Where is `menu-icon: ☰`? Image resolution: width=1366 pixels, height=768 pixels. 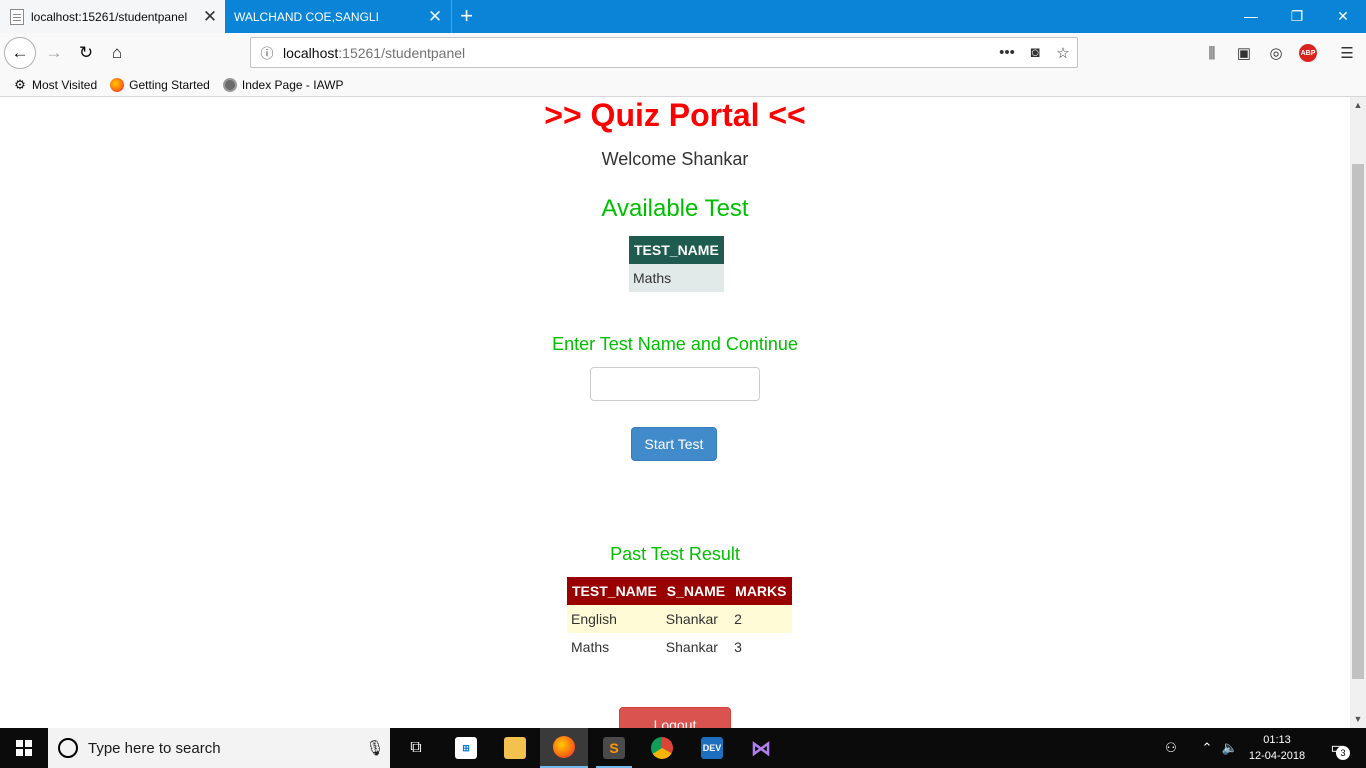
menu-icon: ☰ is located at coordinates (1347, 53).